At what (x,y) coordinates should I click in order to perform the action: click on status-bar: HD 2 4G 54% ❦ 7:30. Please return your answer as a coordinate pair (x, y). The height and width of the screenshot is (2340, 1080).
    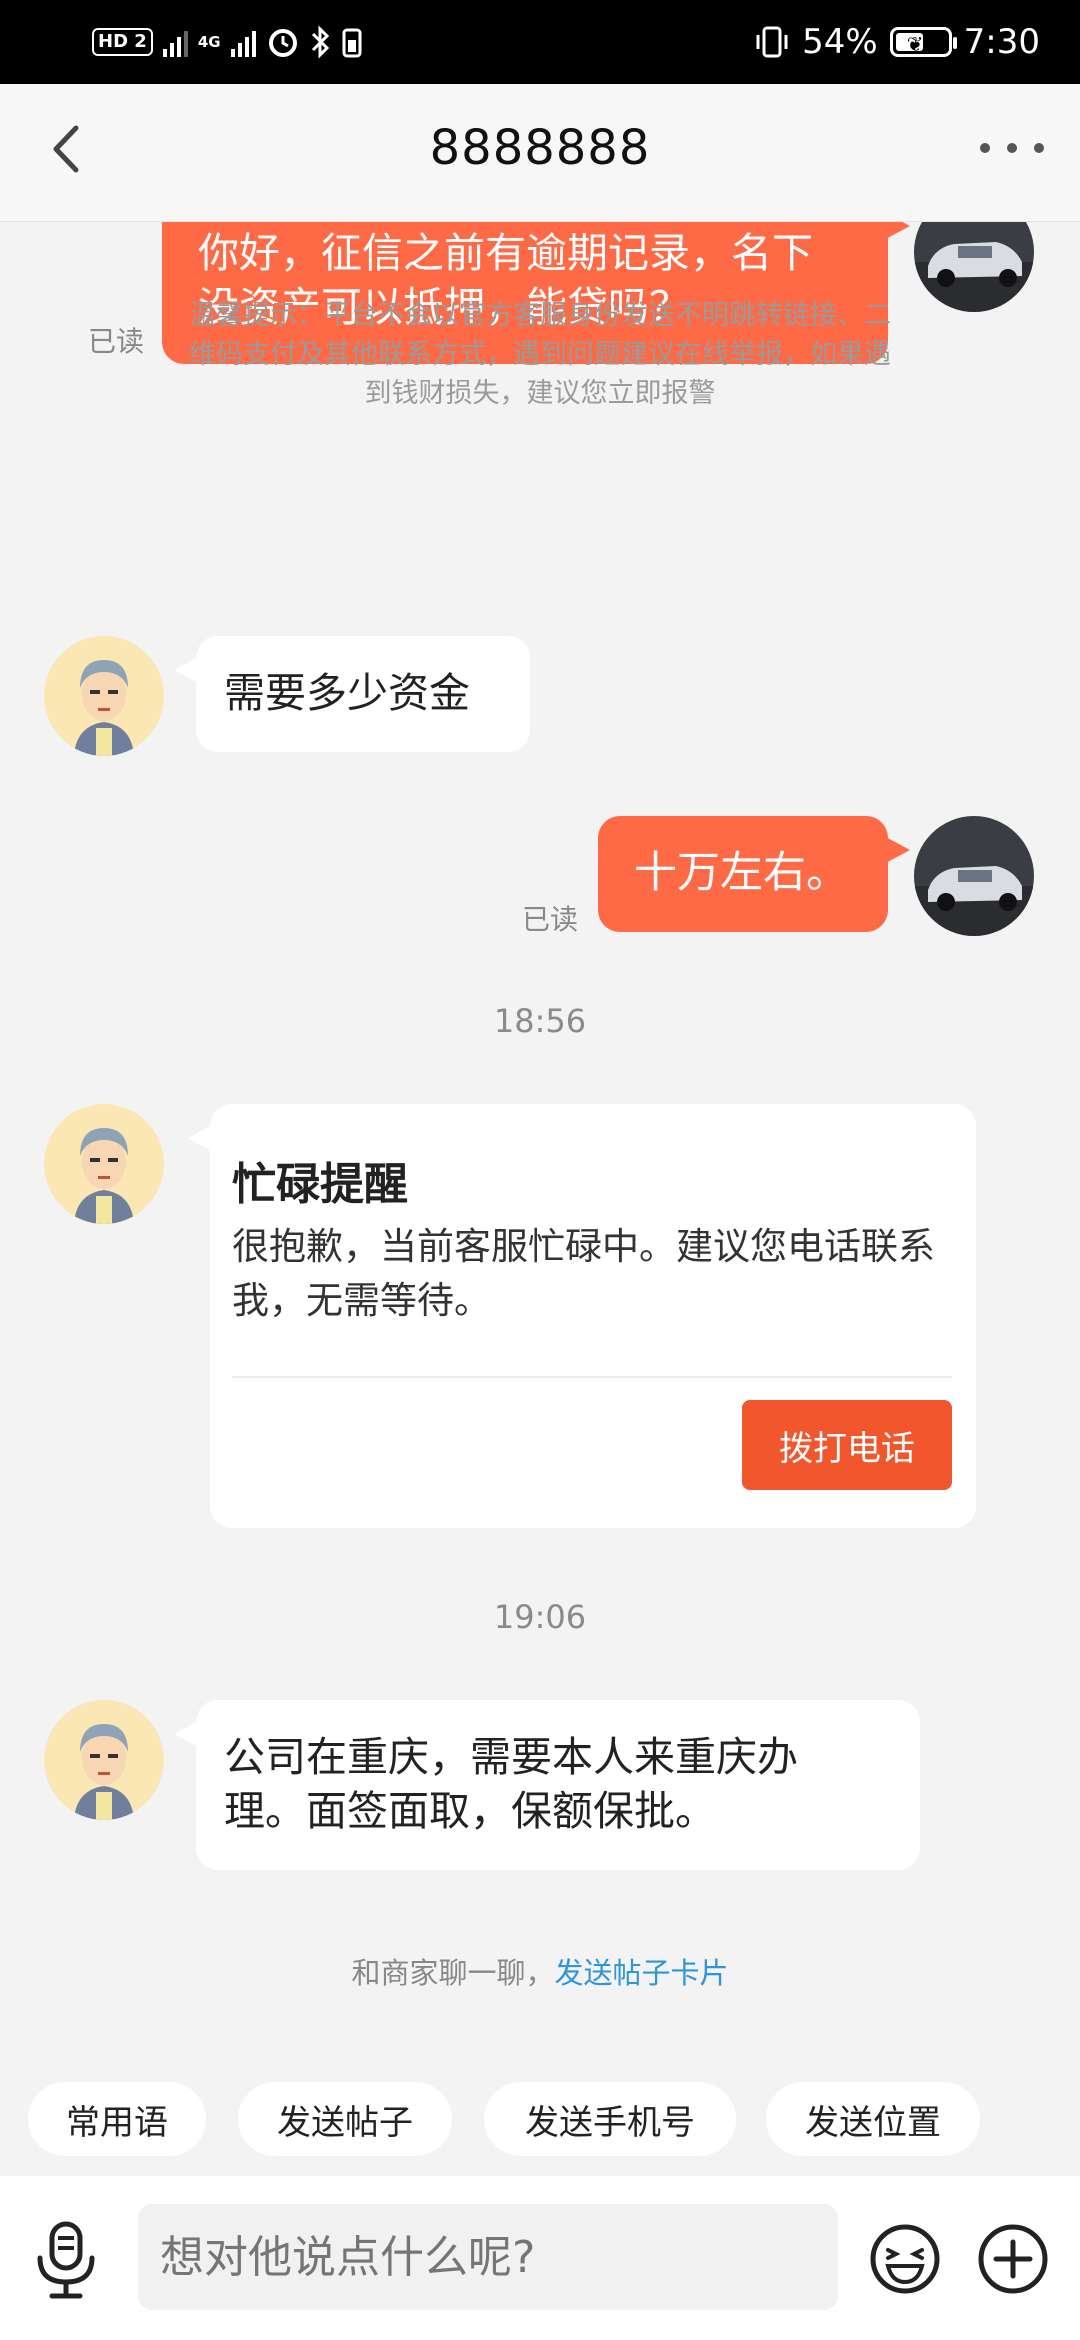
    Looking at the image, I should click on (540, 42).